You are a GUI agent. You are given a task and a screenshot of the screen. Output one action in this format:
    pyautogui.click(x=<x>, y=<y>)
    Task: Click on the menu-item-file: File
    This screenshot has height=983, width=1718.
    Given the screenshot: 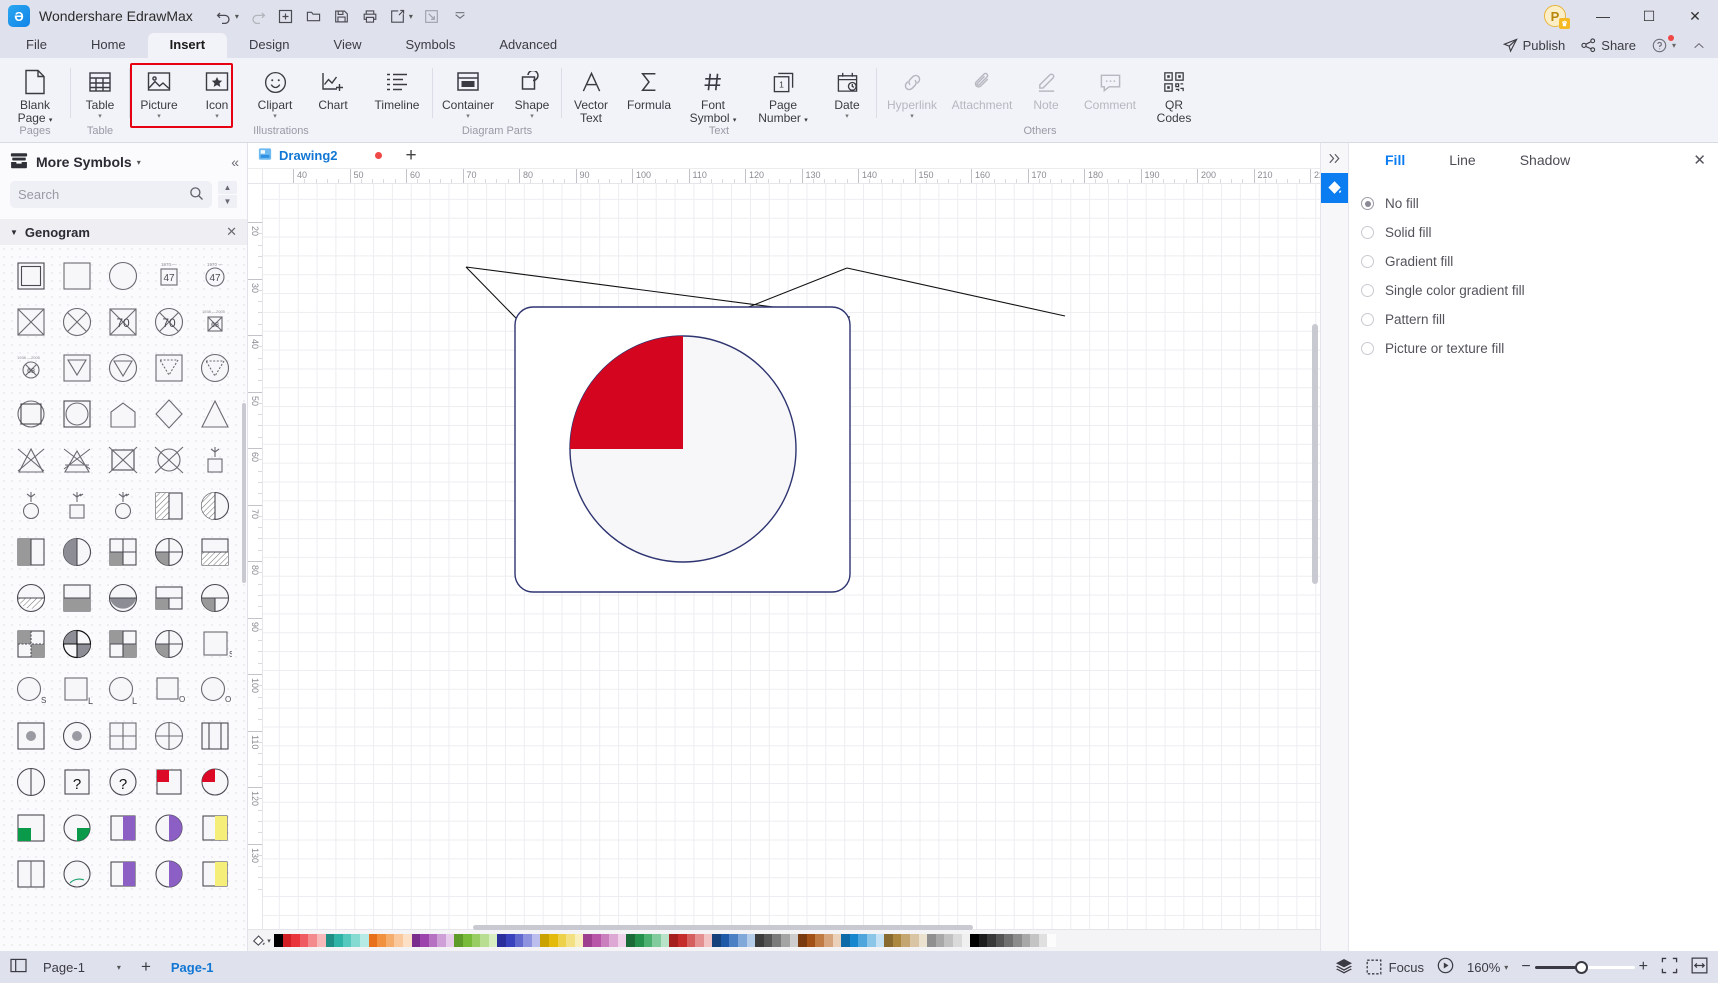 What is the action you would take?
    pyautogui.click(x=36, y=45)
    